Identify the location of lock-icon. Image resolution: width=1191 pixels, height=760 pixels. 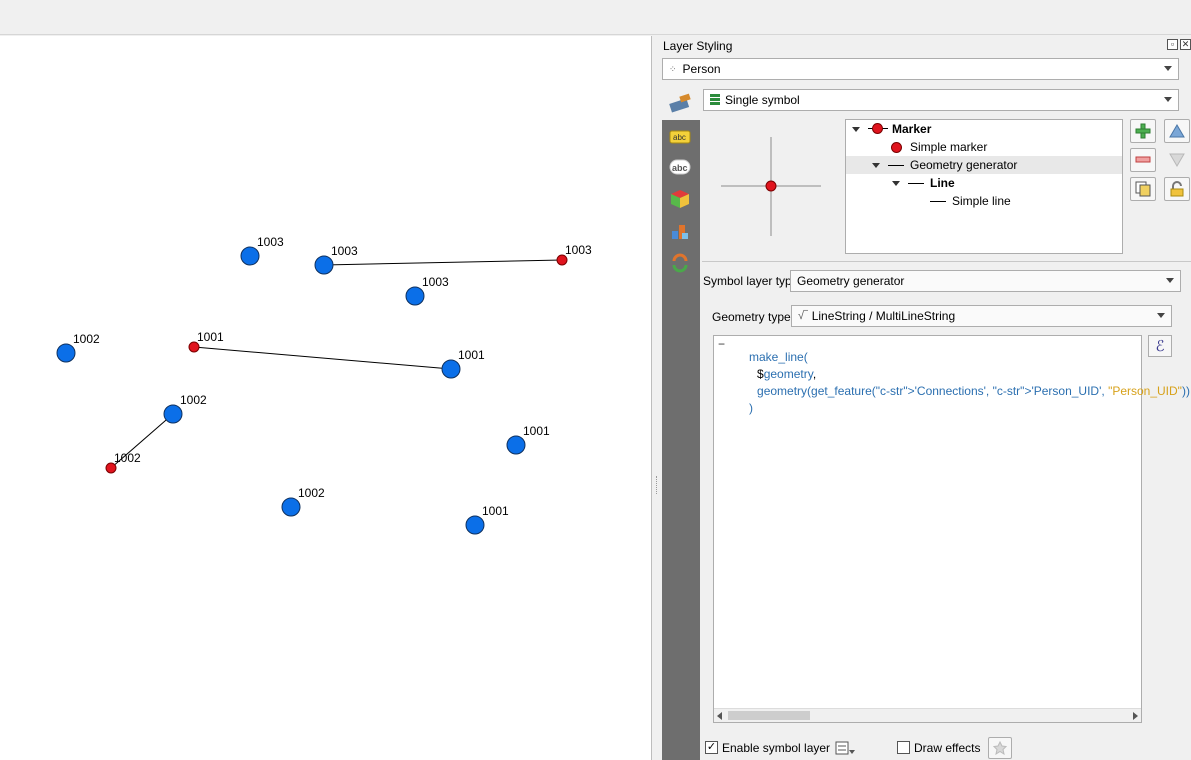
(1177, 189).